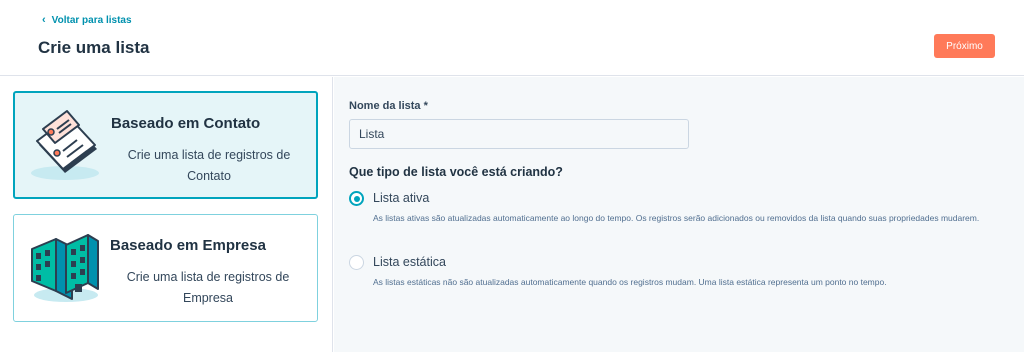  What do you see at coordinates (94, 47) in the screenshot?
I see `page-title: Crie uma lista` at bounding box center [94, 47].